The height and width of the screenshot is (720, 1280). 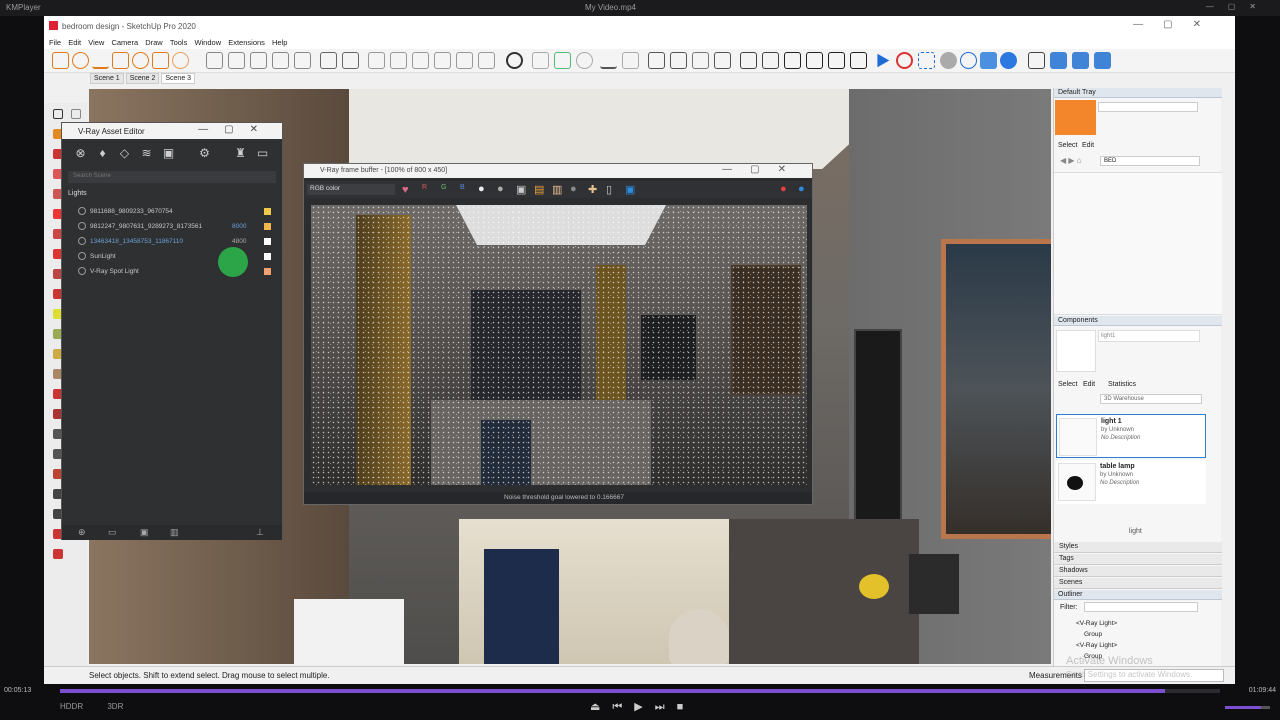 I want to click on add-asset-icon: ⊕, so click(x=82, y=532).